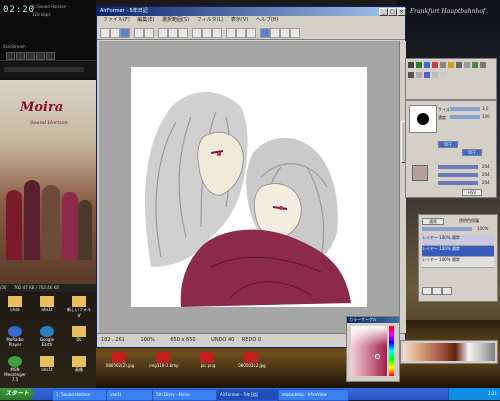 This screenshot has width=500, height=401. Describe the element at coordinates (120, 360) in the screenshot. I see `desktop-file: 080502(2).jpg` at that location.